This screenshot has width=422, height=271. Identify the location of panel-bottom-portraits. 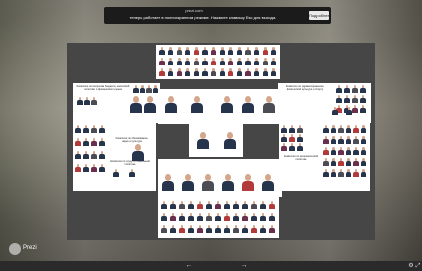
(220, 178).